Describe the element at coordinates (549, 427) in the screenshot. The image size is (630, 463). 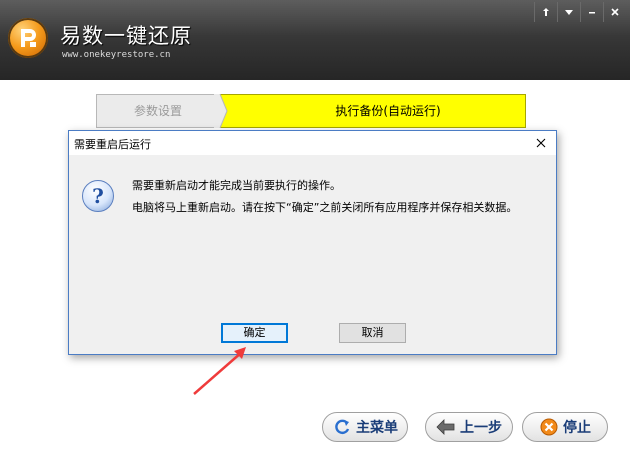
I see `stop-icon` at that location.